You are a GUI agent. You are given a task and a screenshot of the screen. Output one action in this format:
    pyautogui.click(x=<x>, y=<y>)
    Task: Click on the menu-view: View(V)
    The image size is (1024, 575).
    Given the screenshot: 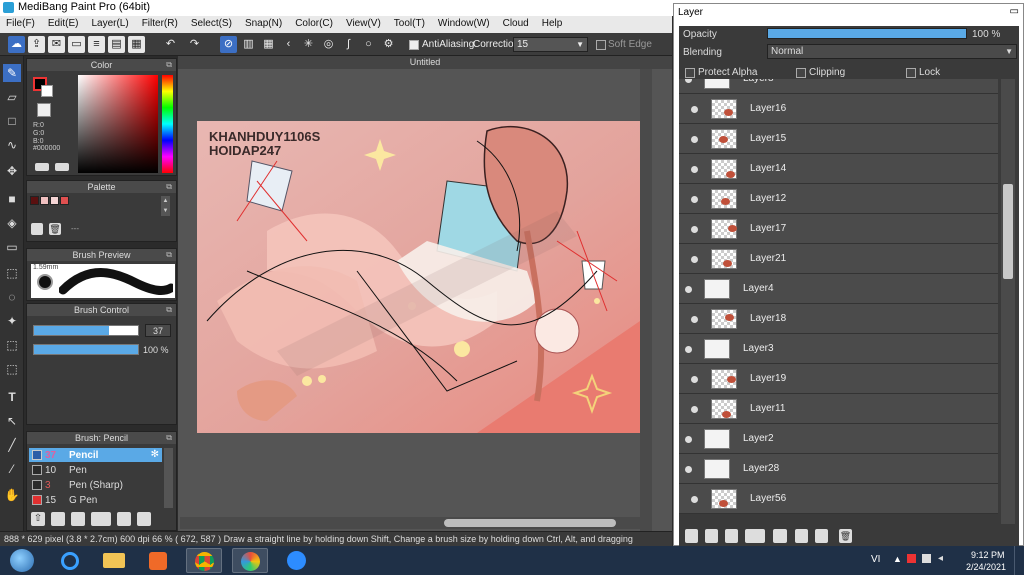 What is the action you would take?
    pyautogui.click(x=364, y=22)
    